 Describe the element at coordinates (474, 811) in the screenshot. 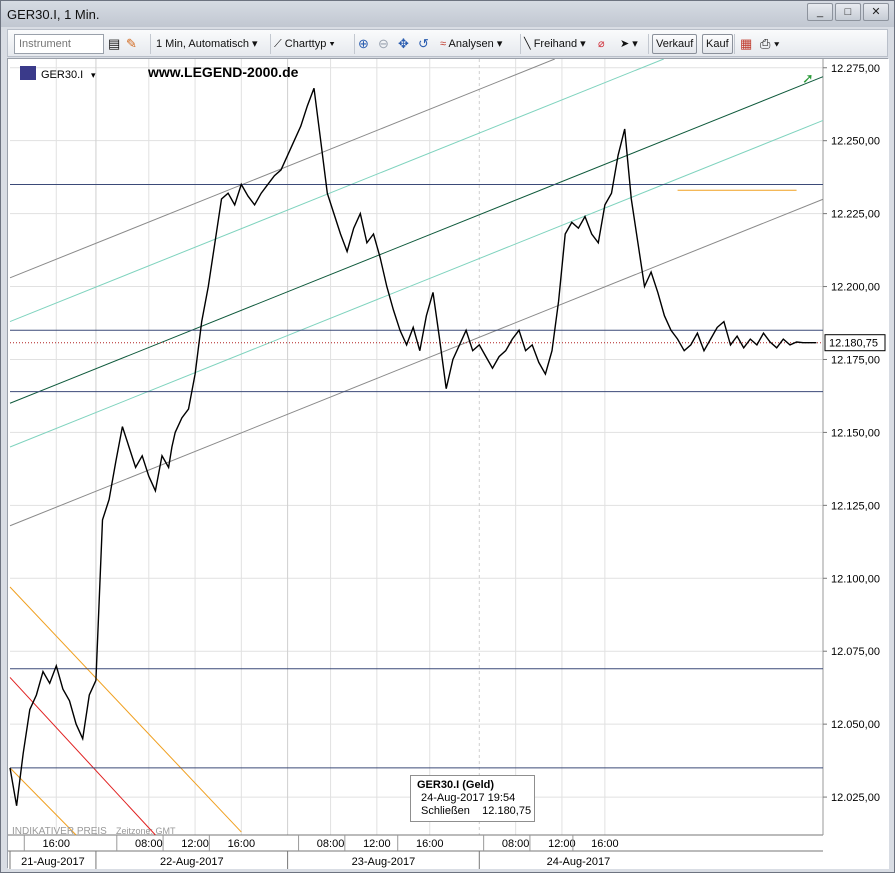

I see `tooltip-close-row: Schließen 12.180,75` at that location.